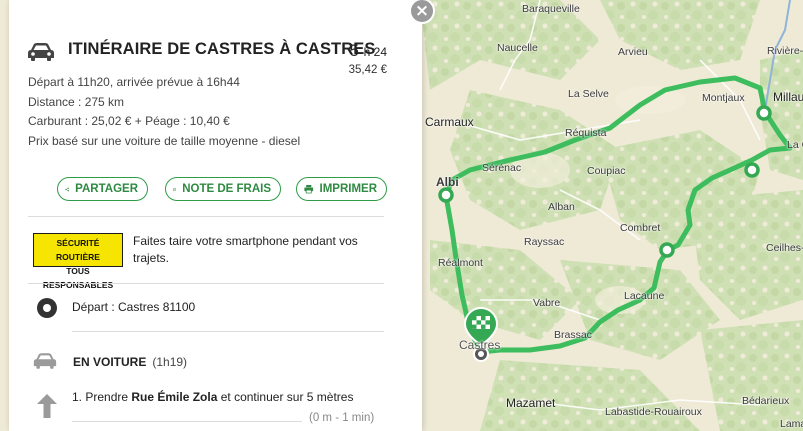 Image resolution: width=803 pixels, height=431 pixels. What do you see at coordinates (375, 52) in the screenshot?
I see `duration-minutes: h 24` at bounding box center [375, 52].